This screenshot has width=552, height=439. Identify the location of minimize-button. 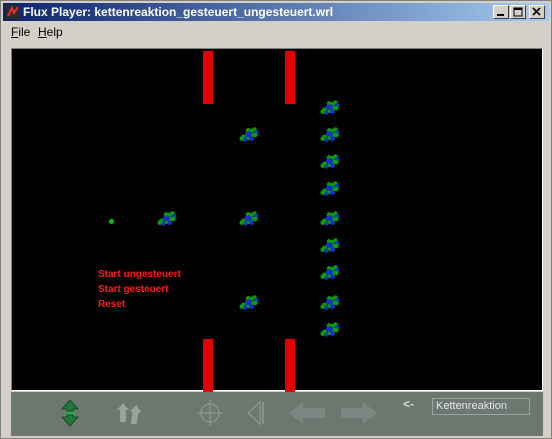
(501, 12).